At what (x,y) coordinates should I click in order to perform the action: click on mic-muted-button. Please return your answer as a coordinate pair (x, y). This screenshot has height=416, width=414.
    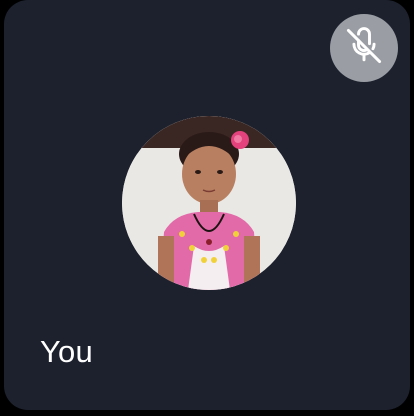
    Looking at the image, I should click on (364, 48).